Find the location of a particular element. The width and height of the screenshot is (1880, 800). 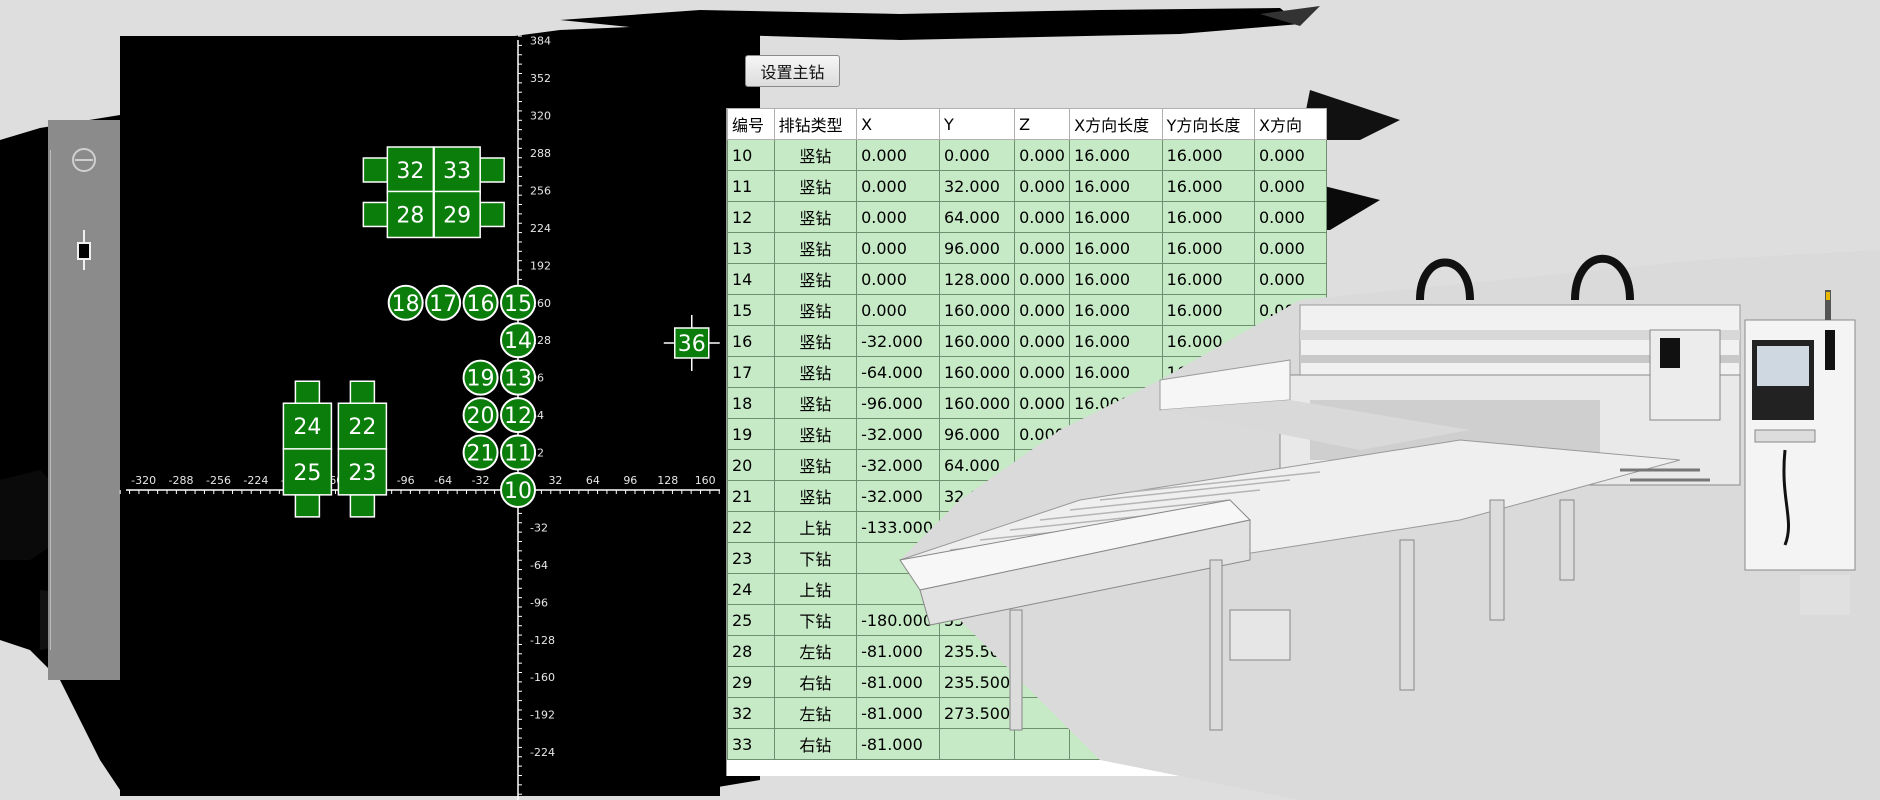

table-row: 13 竖钻 0.000 96.000 0.000 16.000 16.000 0.000 is located at coordinates (1027, 248).